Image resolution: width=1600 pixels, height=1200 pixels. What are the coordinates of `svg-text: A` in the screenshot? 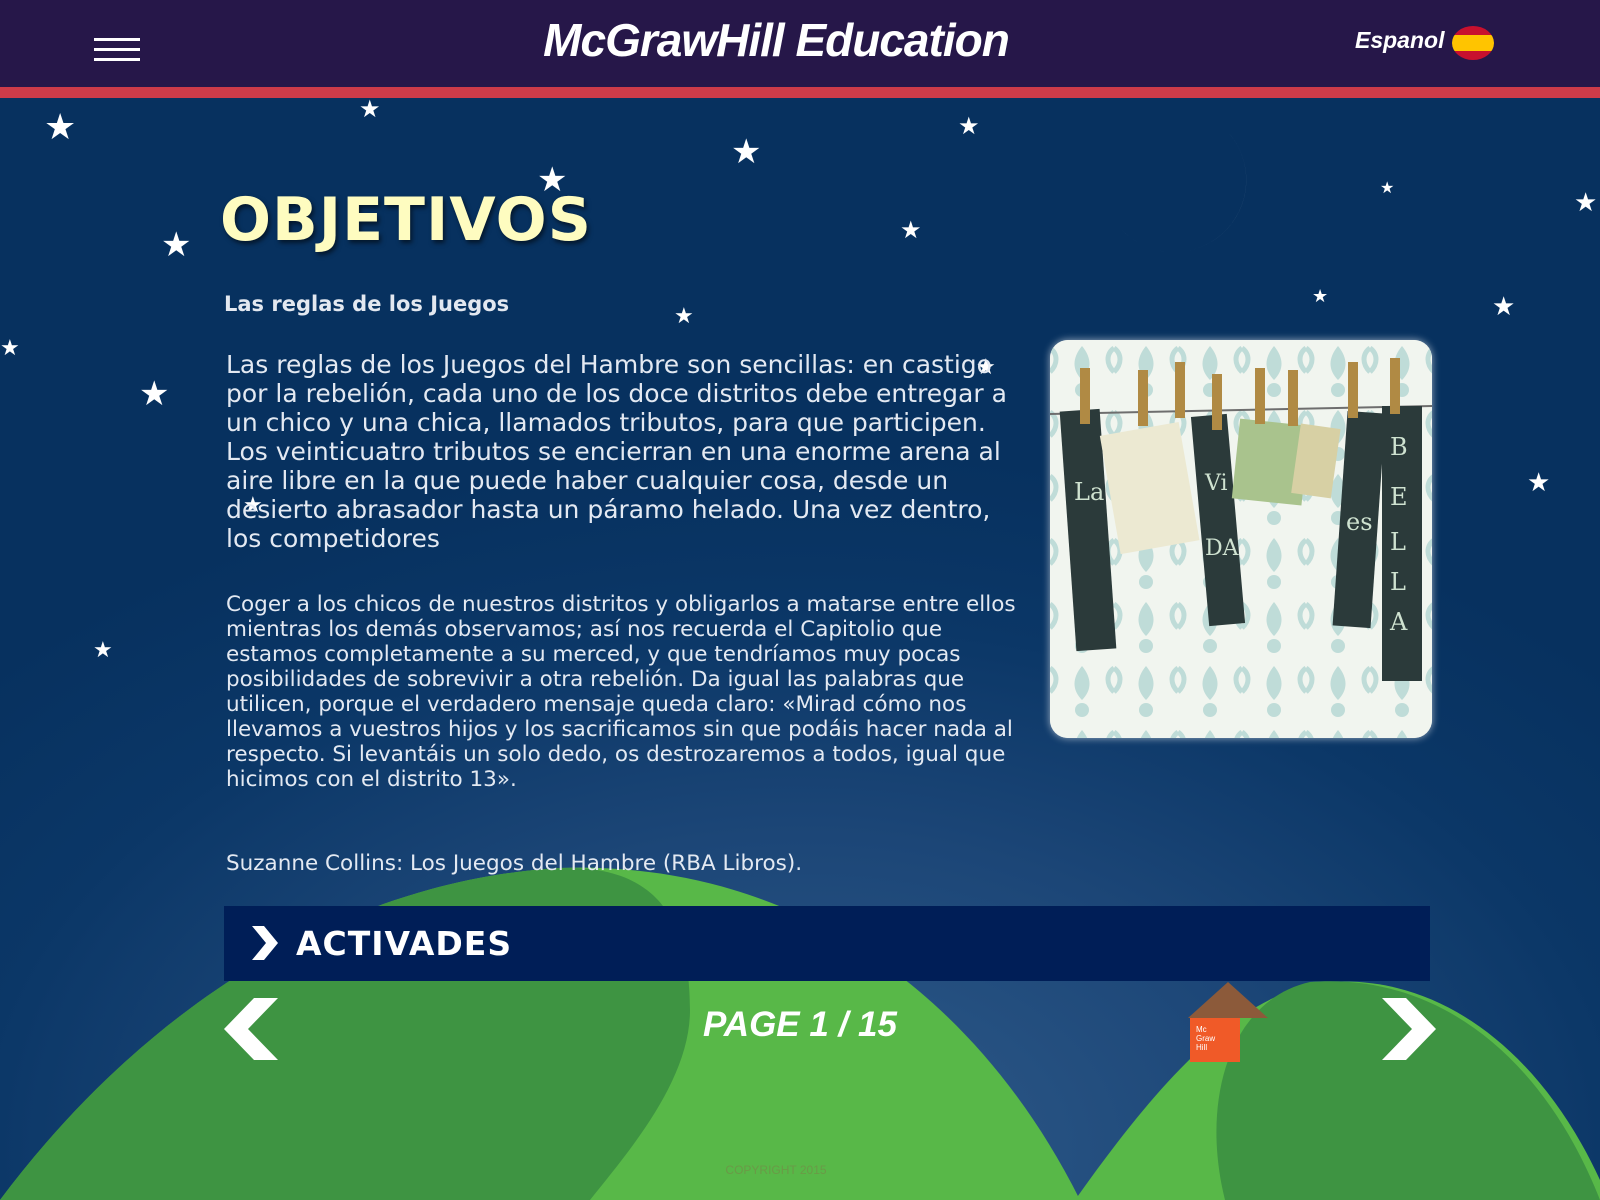 It's located at (1398, 622).